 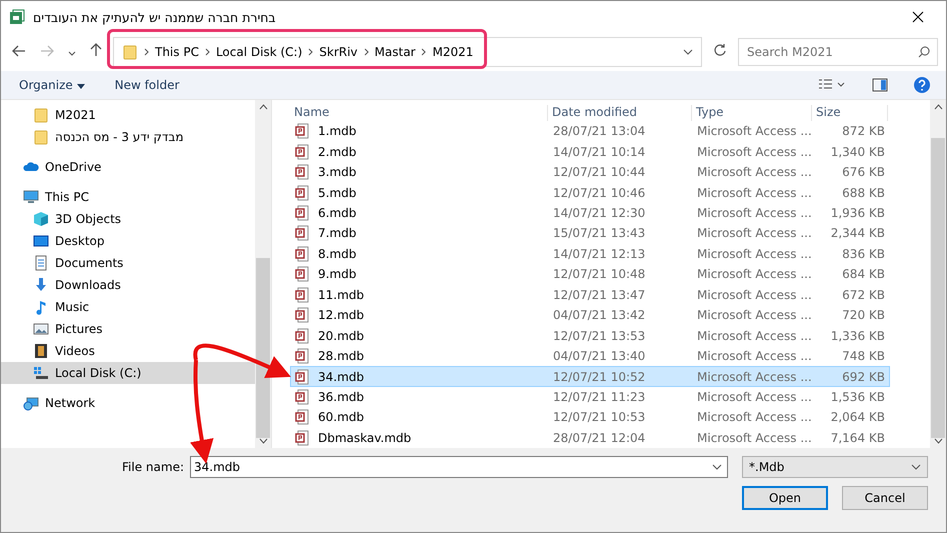 I want to click on preview-pane-icon, so click(x=880, y=85).